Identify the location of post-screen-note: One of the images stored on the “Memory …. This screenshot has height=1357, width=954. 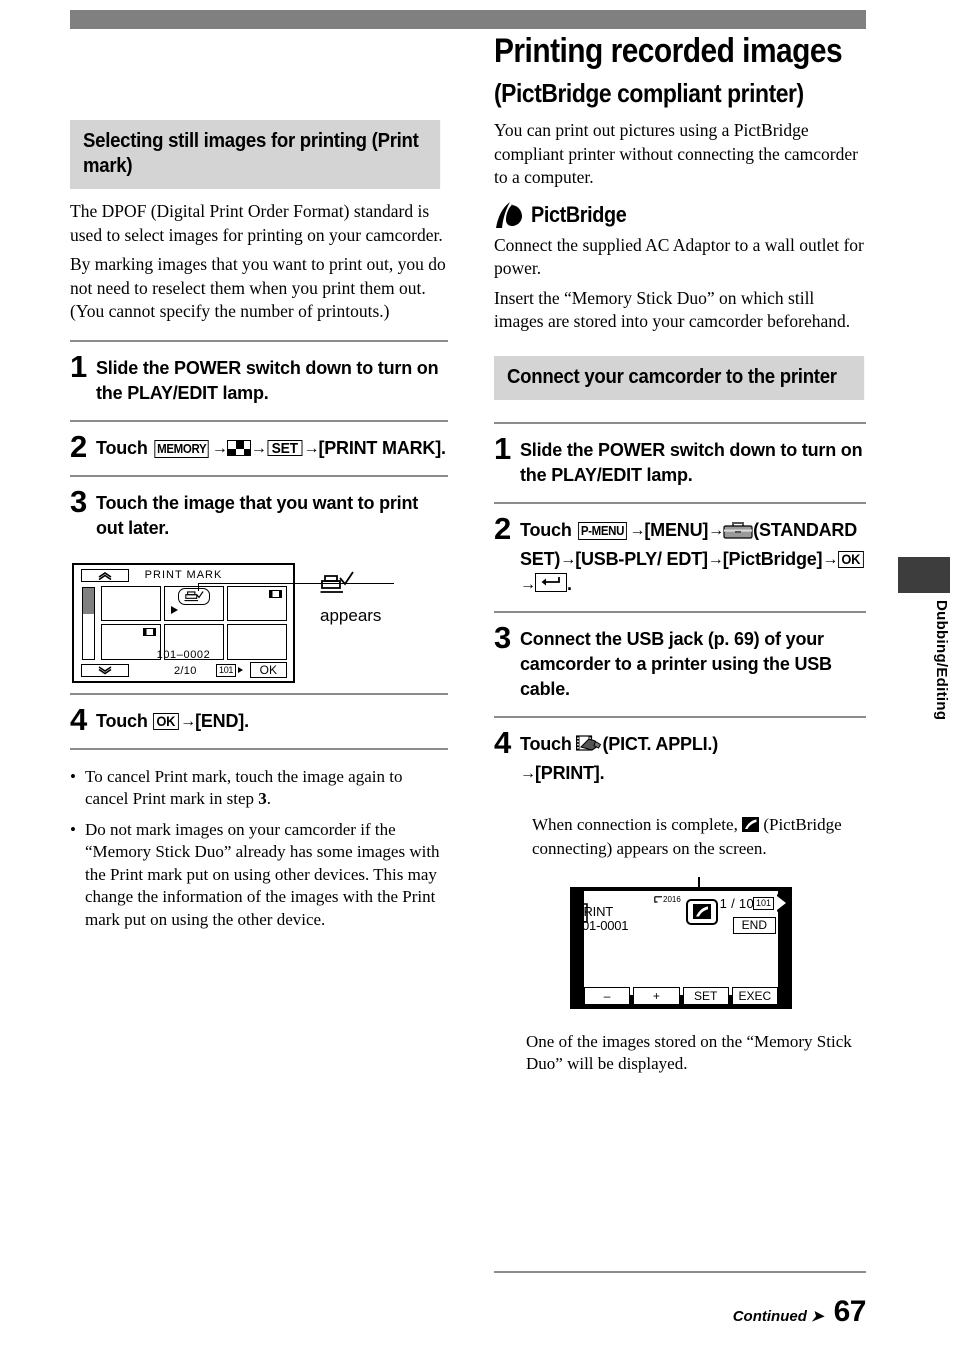
(689, 1052).